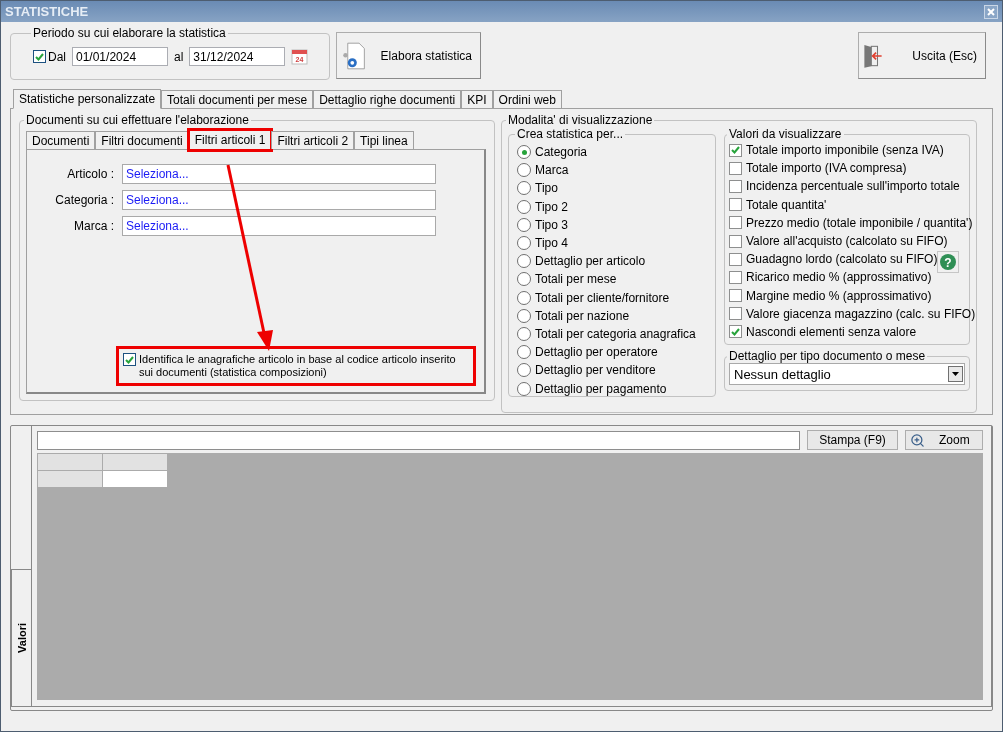  I want to click on field-label: Categoria :, so click(84, 200).